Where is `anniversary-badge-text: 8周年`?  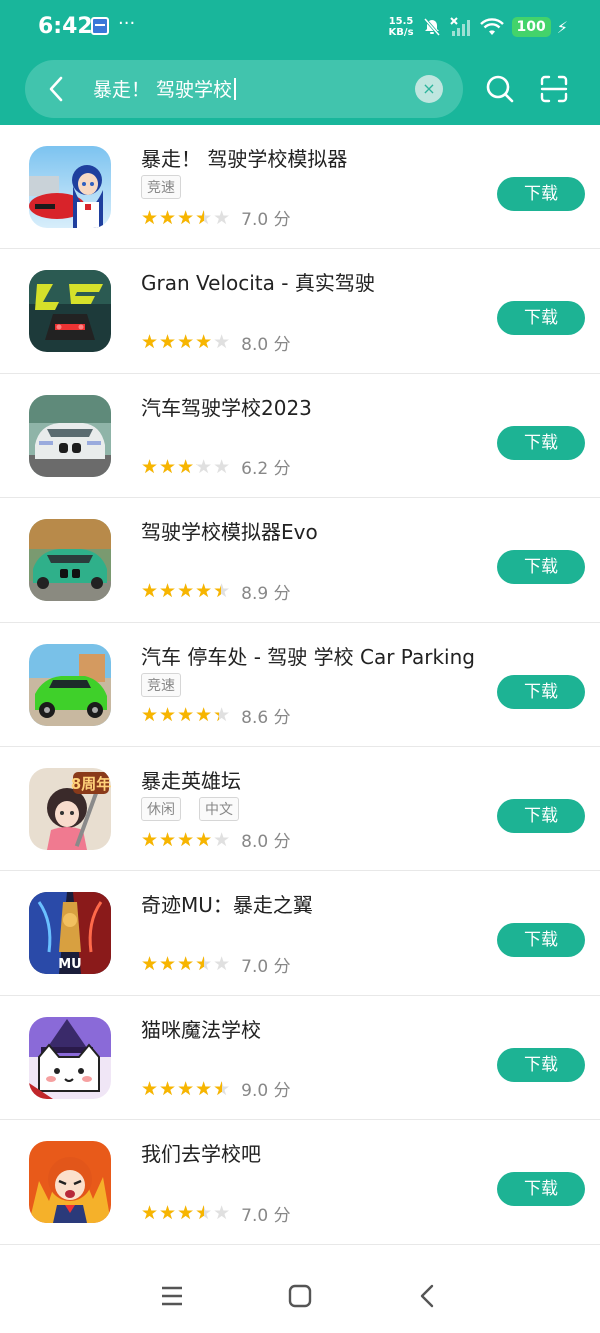 anniversary-badge-text: 8周年 is located at coordinates (91, 784).